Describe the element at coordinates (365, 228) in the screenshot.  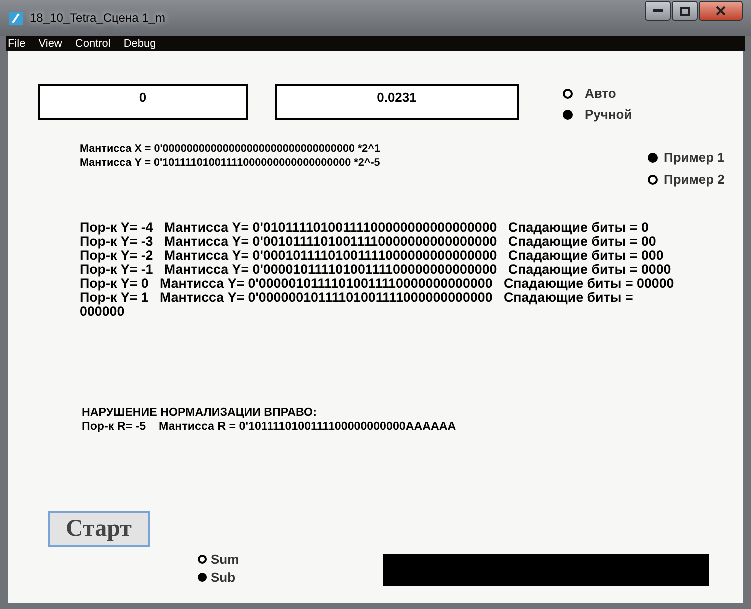
I see `shift-row-text: Пор-к Y= -4 Мантисса Y= 0'01011110100111100000000000000000 Спадающие биты = 0` at that location.